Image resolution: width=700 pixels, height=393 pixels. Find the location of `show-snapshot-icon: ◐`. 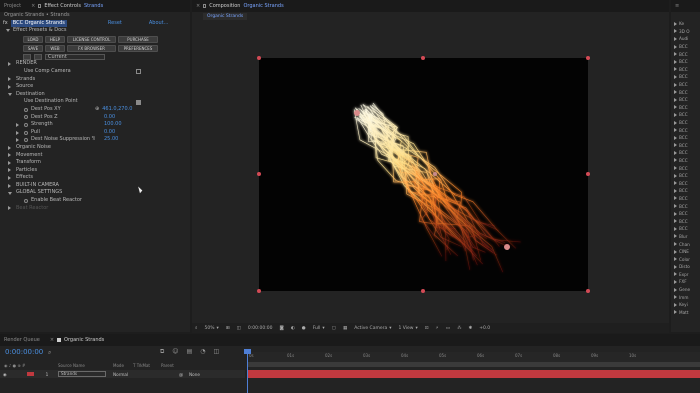

show-snapshot-icon: ◐ is located at coordinates (293, 328).